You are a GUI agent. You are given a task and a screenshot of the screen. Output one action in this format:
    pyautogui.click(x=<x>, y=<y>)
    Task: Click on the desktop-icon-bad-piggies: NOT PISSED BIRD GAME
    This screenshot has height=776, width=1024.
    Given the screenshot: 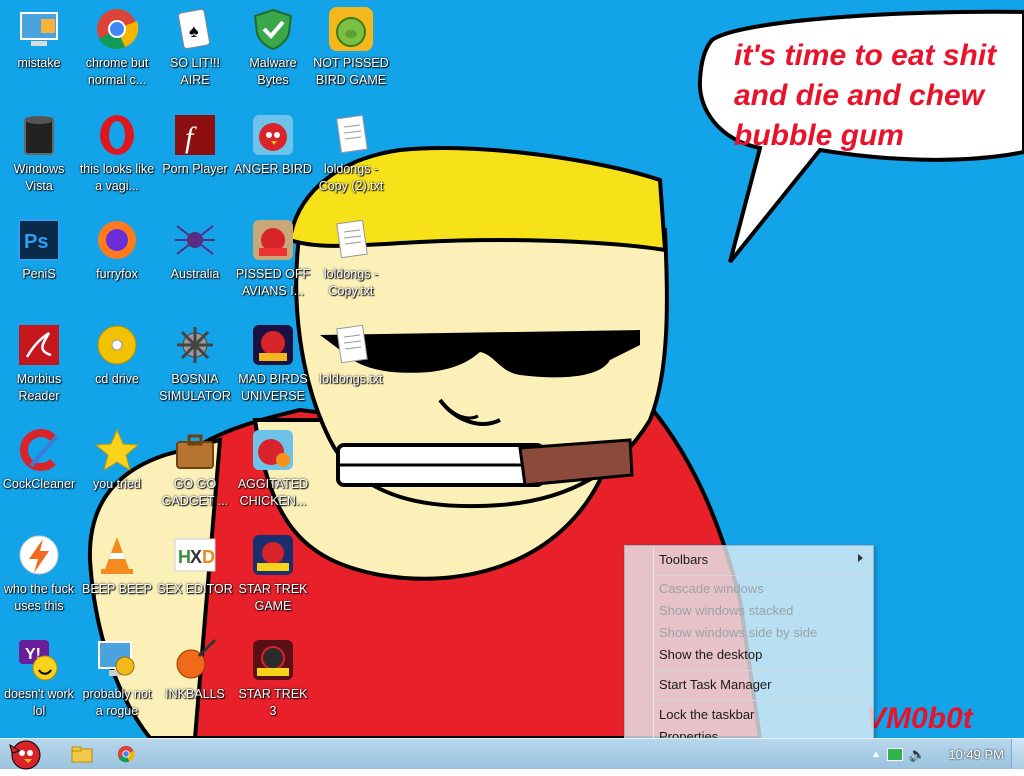 What is the action you would take?
    pyautogui.click(x=351, y=47)
    